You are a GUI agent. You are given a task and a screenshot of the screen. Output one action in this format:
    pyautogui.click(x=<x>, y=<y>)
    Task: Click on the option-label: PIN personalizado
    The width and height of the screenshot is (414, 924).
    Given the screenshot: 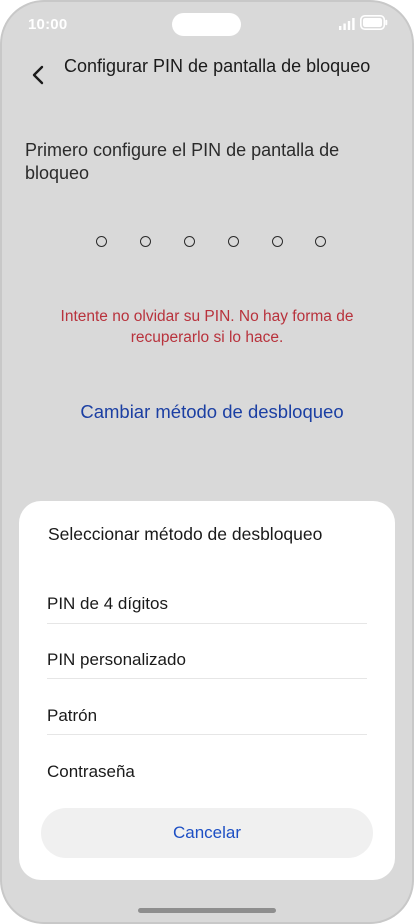 What is the action you would take?
    pyautogui.click(x=116, y=659)
    